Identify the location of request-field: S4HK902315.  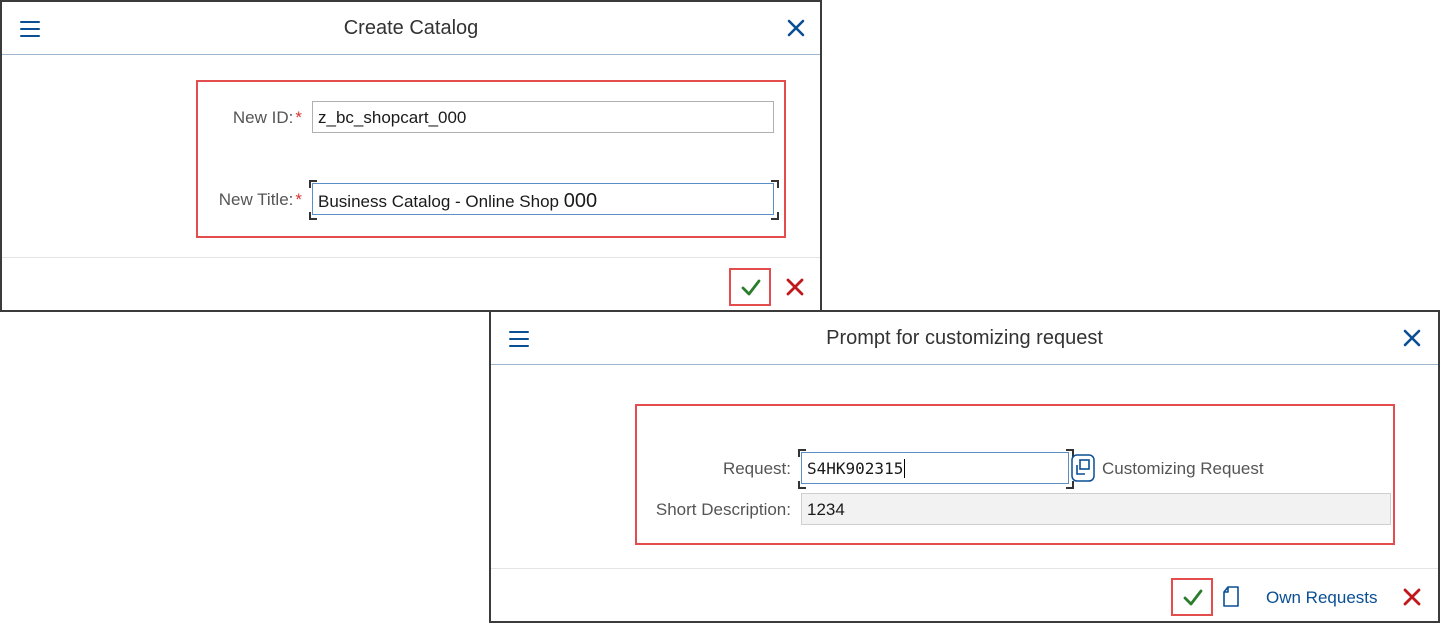
(935, 468).